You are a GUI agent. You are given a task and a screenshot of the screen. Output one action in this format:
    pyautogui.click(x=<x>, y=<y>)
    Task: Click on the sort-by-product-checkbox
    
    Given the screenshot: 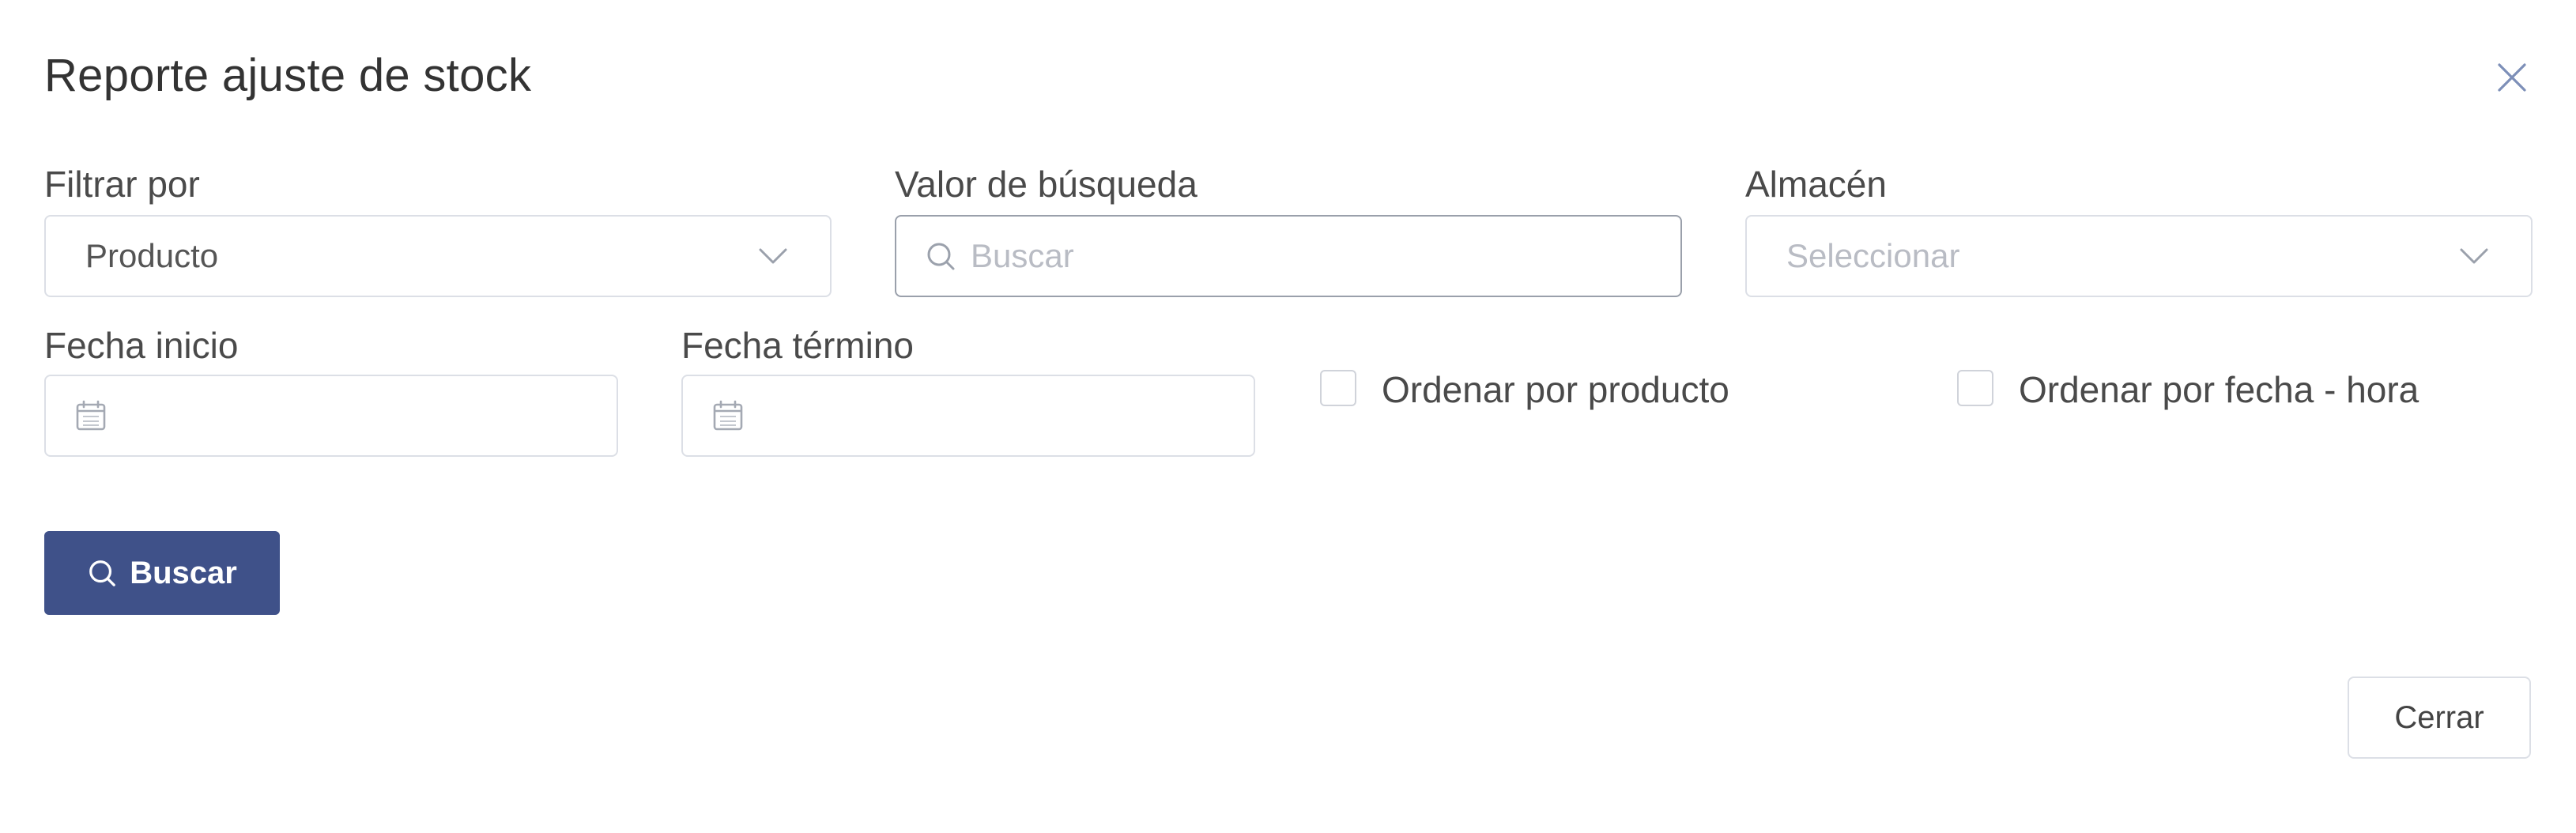 What is the action you would take?
    pyautogui.click(x=1338, y=388)
    